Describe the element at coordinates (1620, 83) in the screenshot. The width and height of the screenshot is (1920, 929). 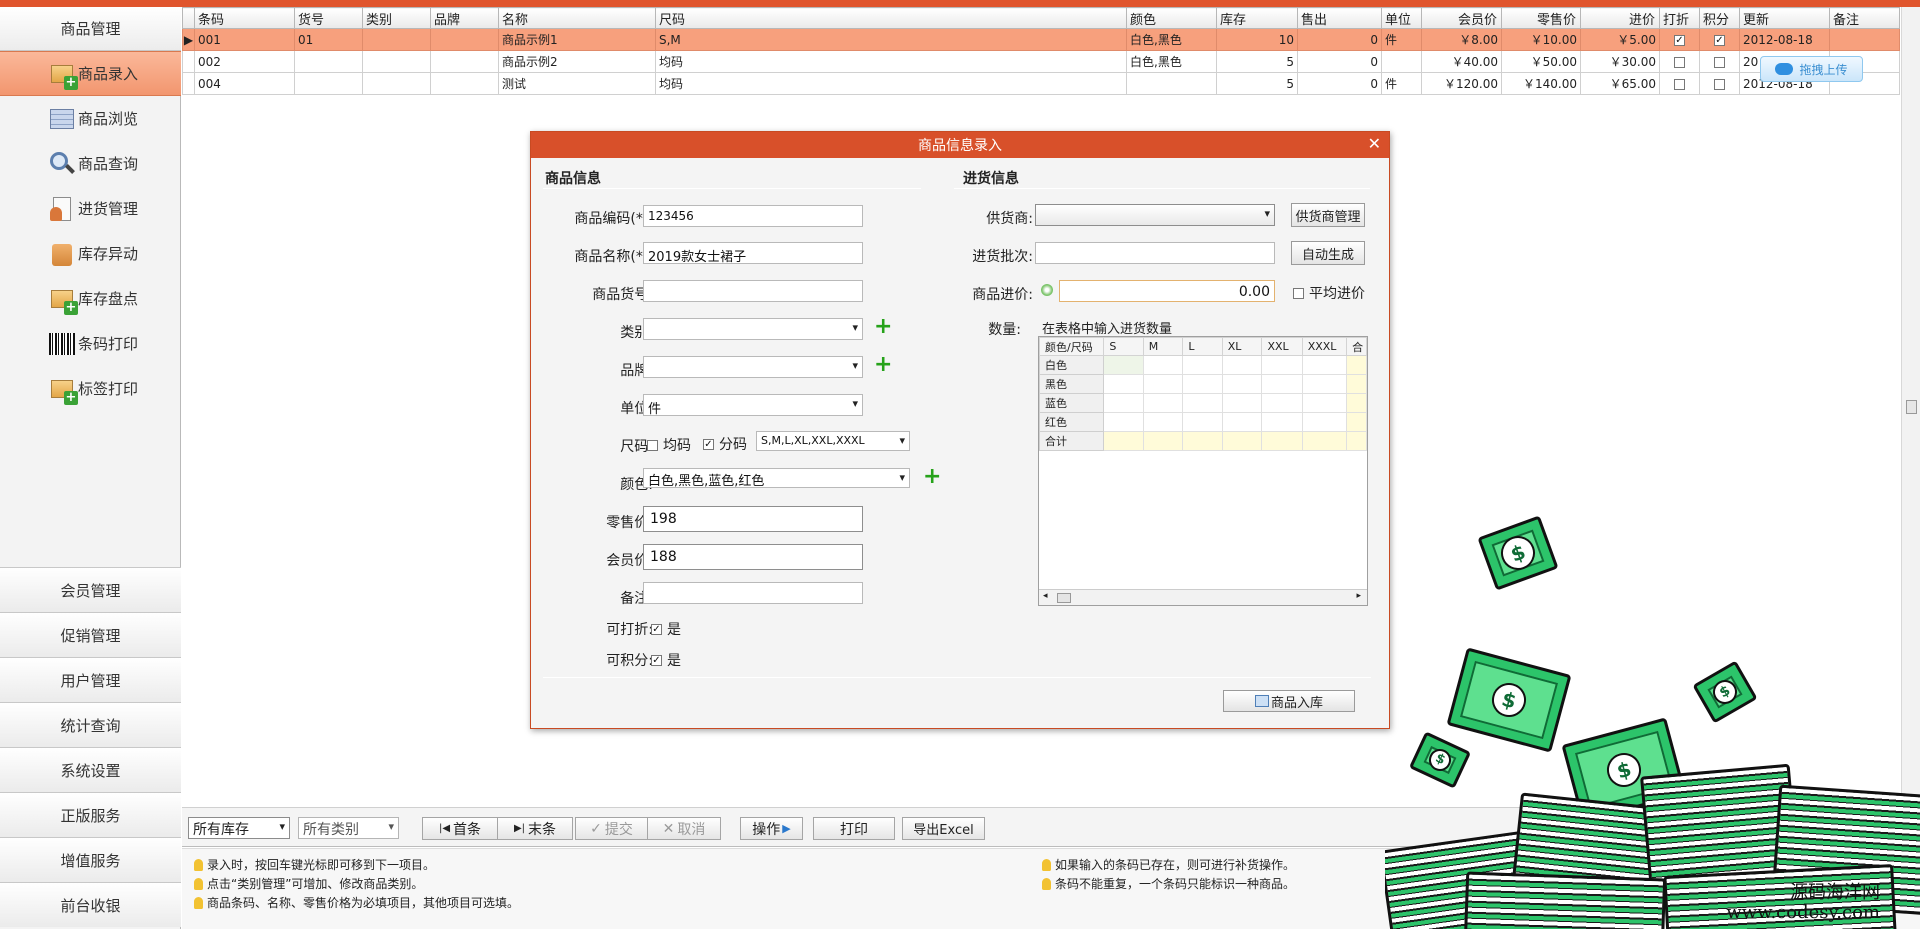
I see `cell-cost: ￥65.00` at that location.